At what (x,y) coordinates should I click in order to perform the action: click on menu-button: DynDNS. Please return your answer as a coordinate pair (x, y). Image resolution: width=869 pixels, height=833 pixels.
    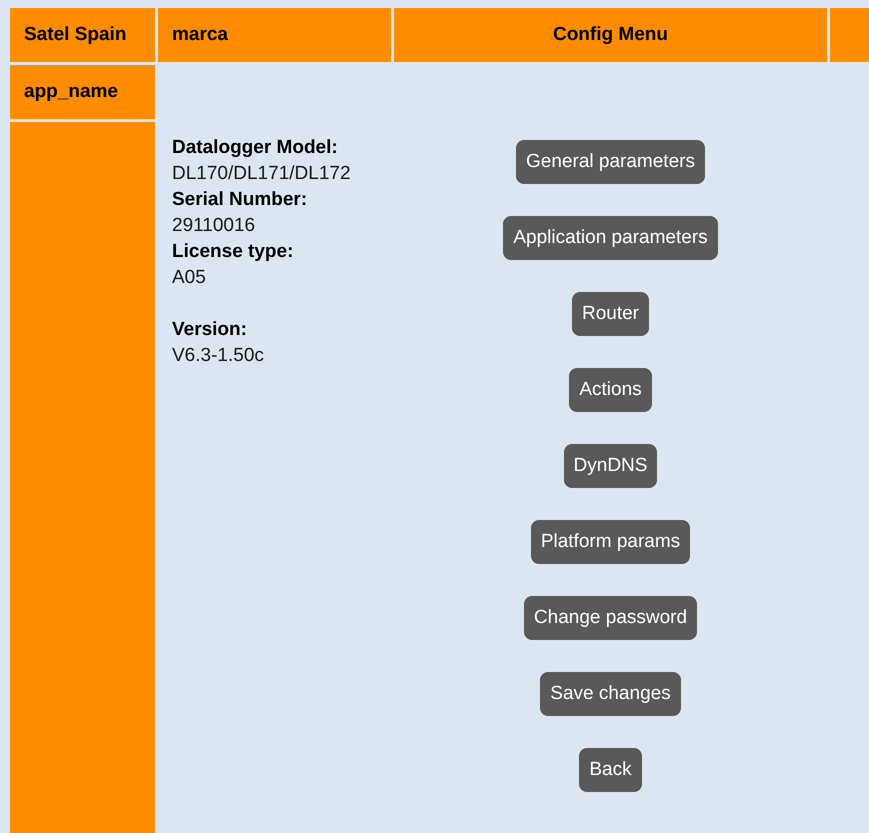
    Looking at the image, I should click on (611, 466).